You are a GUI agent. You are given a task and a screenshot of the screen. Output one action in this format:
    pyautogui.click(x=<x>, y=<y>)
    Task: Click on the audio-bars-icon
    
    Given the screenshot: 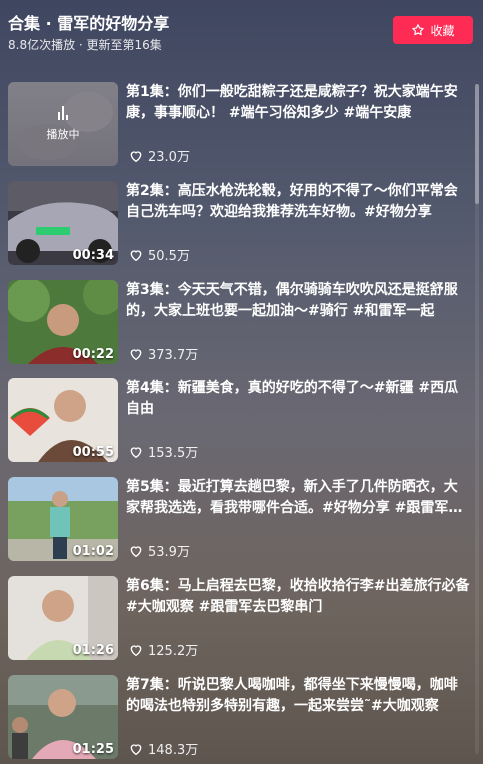 What is the action you would take?
    pyautogui.click(x=63, y=113)
    